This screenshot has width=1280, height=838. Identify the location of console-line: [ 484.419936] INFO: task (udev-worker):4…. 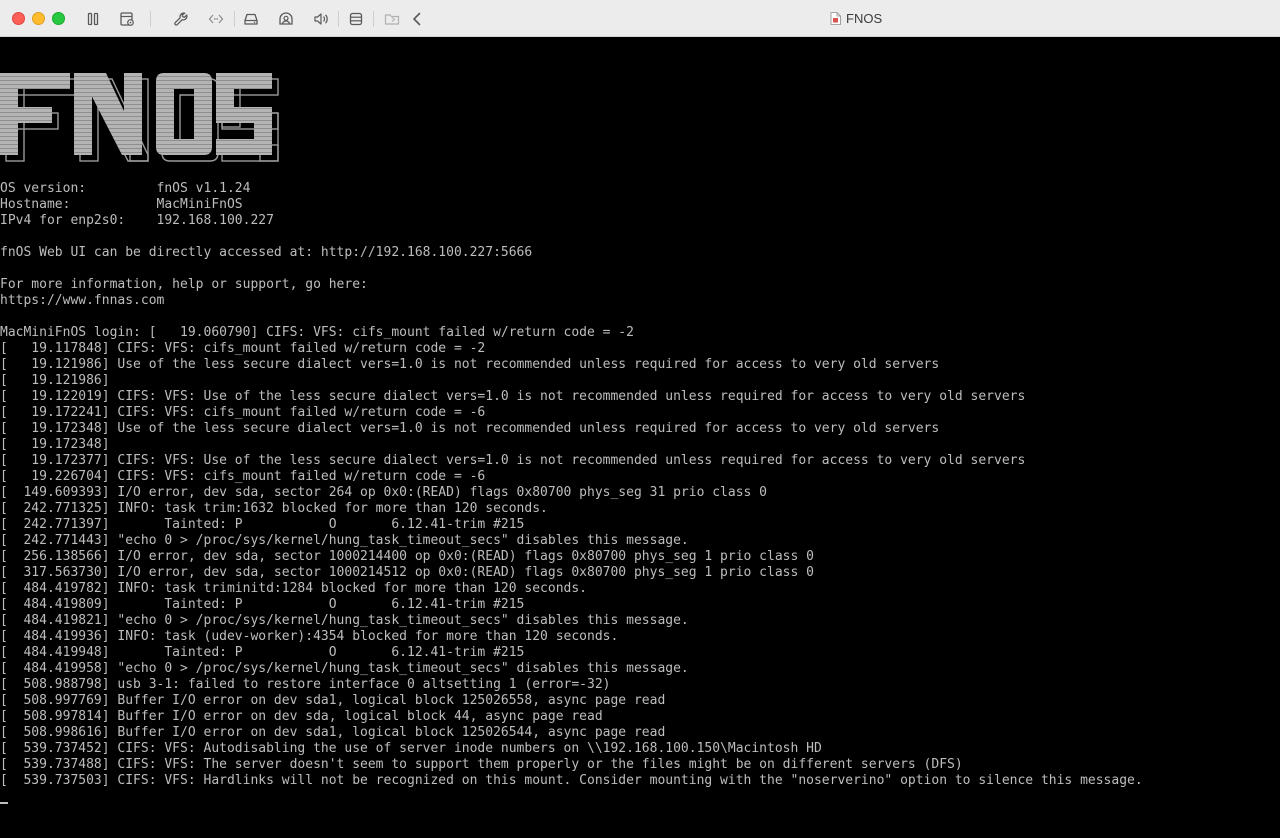
(309, 636).